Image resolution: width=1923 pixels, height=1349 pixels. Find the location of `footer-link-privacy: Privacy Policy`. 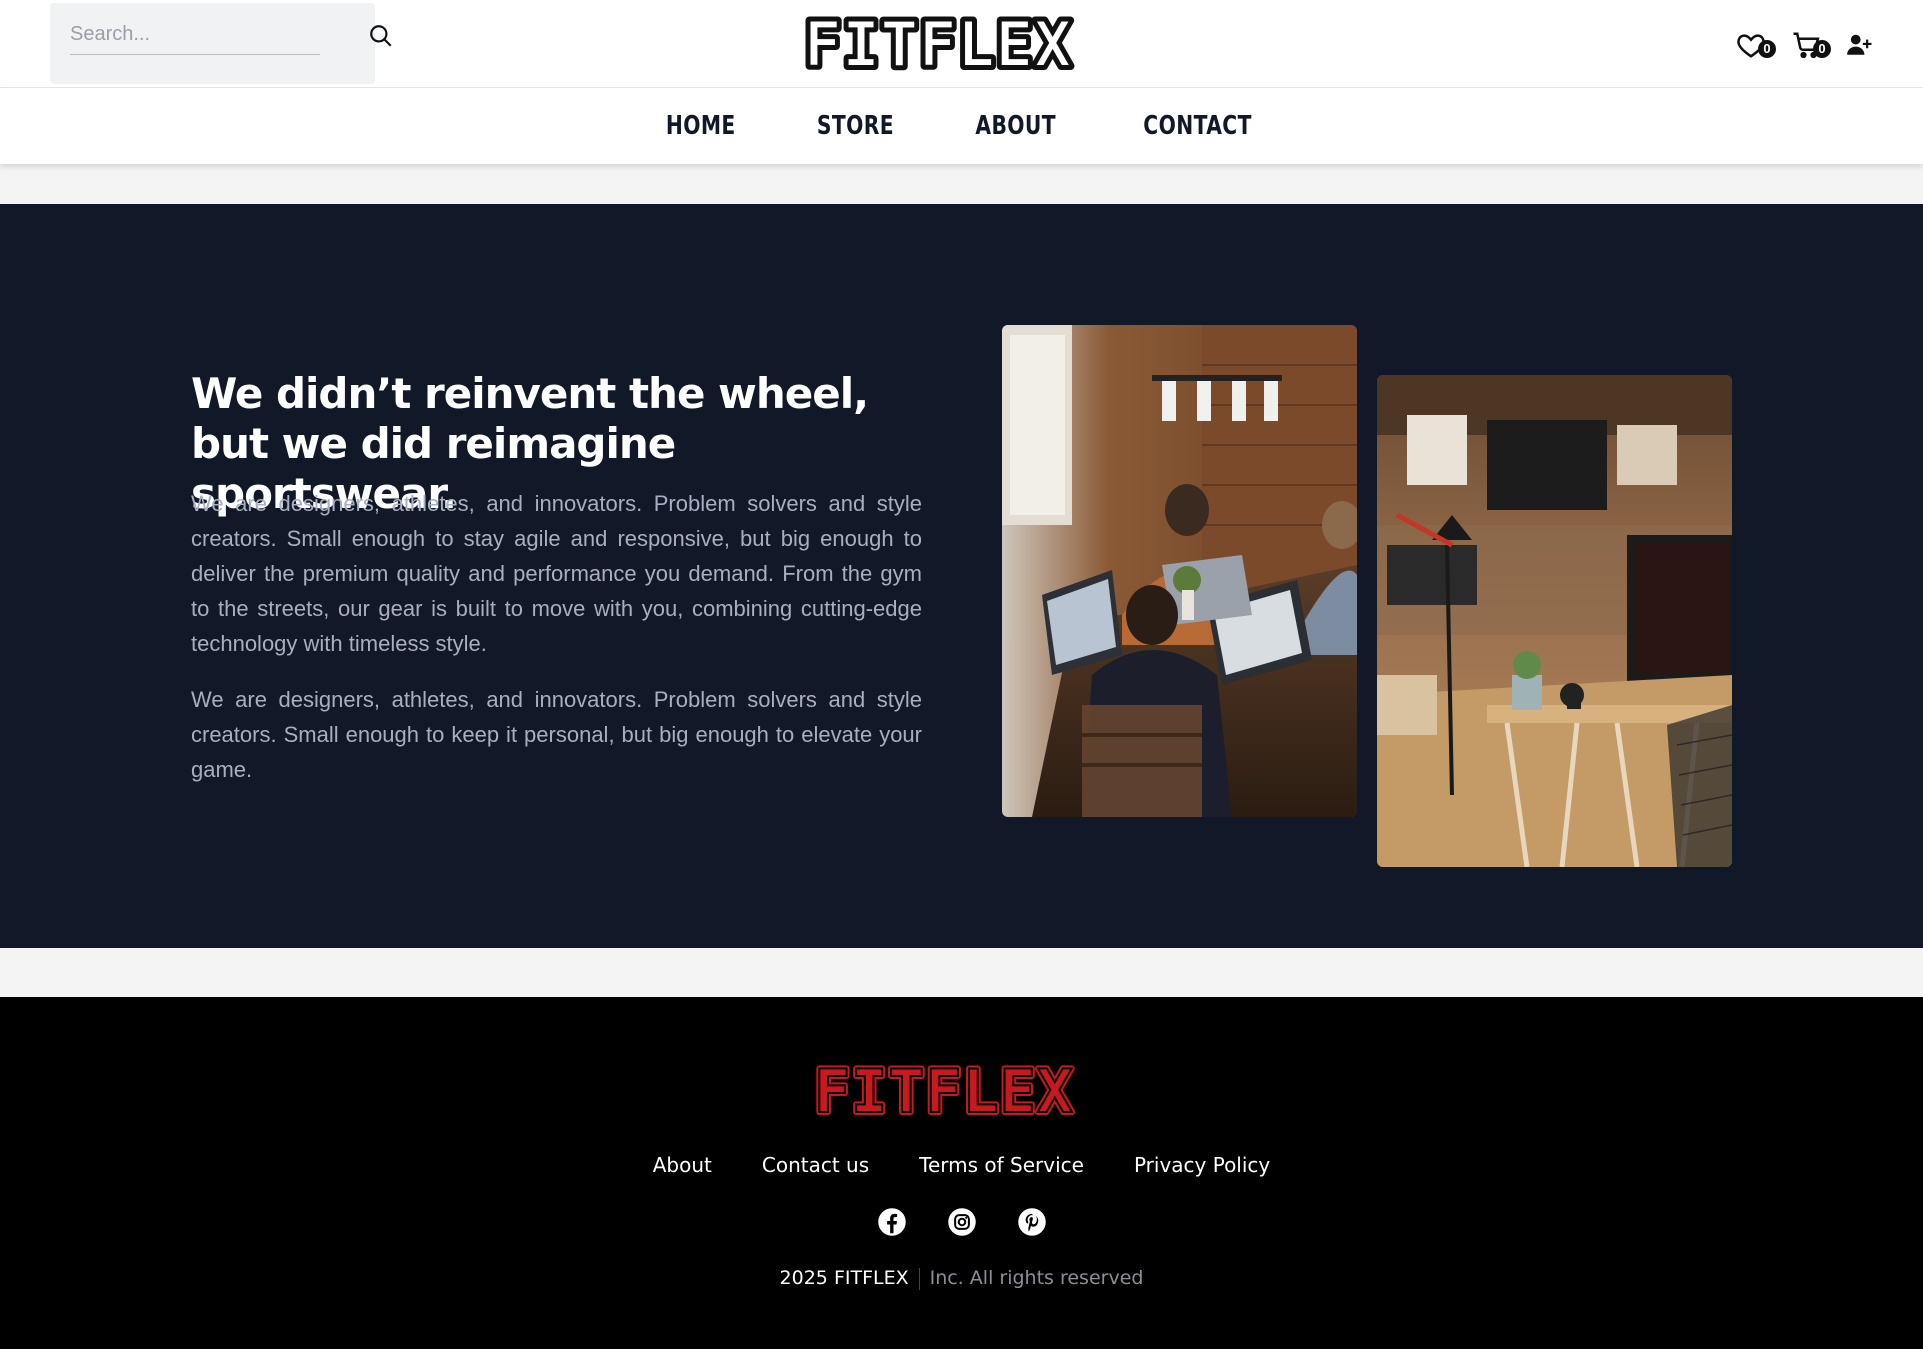

footer-link-privacy: Privacy Policy is located at coordinates (1202, 1165).